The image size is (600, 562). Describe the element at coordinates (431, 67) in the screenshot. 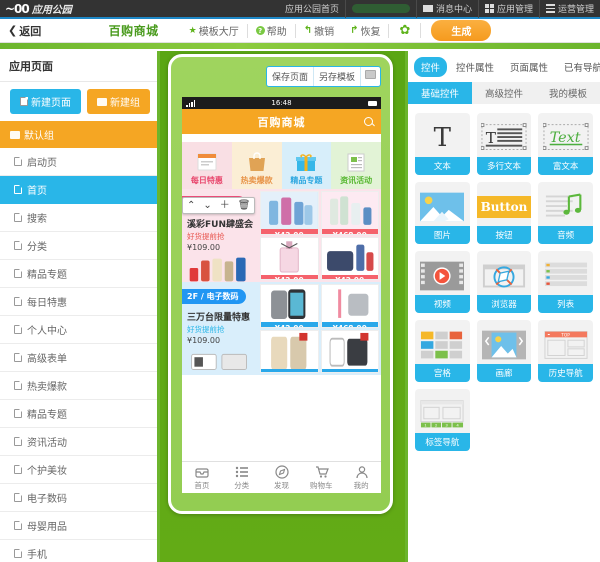

I see `tab-components: 控件` at that location.